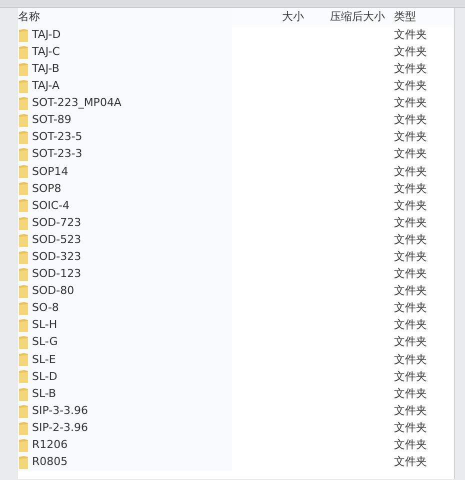 The height and width of the screenshot is (480, 465). I want to click on column-header: 大小, so click(293, 16).